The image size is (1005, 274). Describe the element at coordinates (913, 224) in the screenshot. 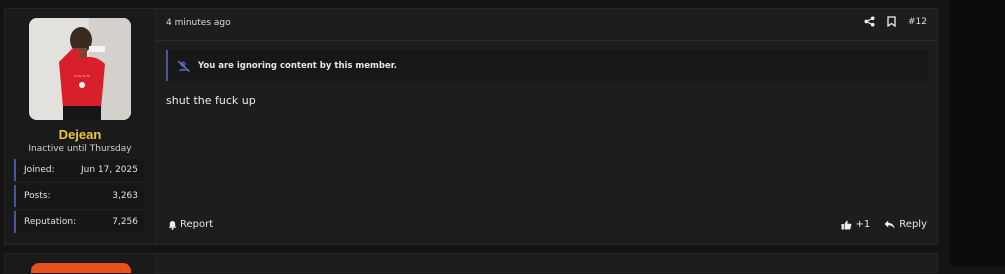

I see `reply-label: Reply` at that location.